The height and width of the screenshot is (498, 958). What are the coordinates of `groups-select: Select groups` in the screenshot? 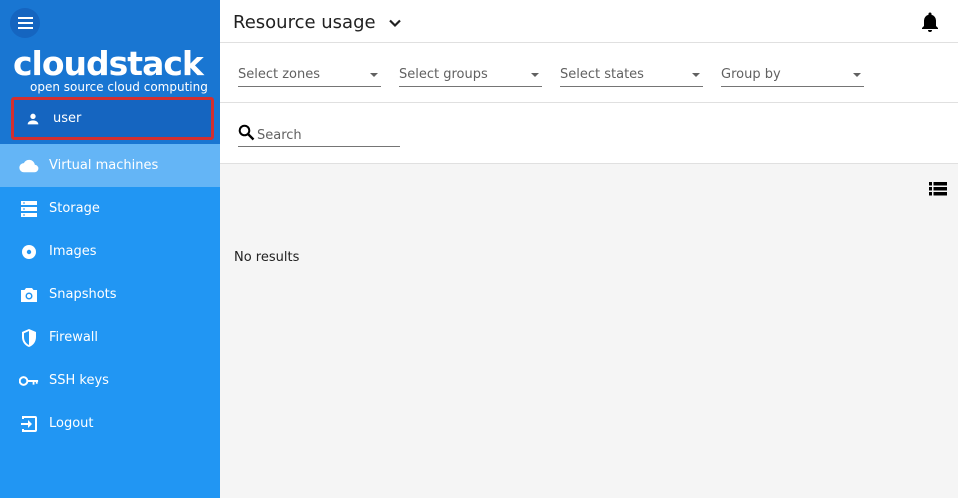 It's located at (470, 75).